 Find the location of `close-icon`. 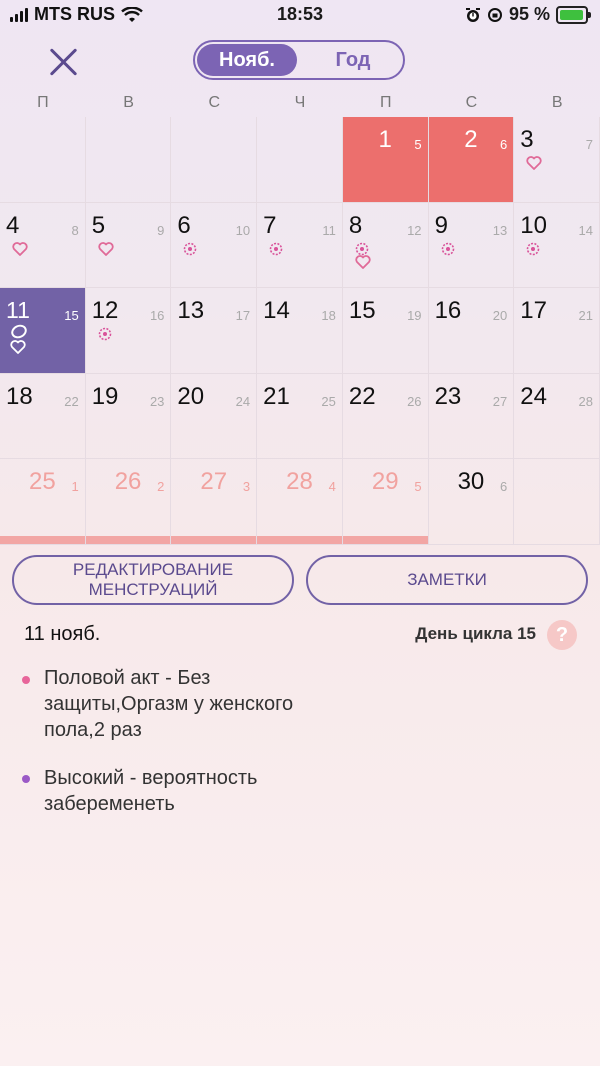

close-icon is located at coordinates (64, 62).